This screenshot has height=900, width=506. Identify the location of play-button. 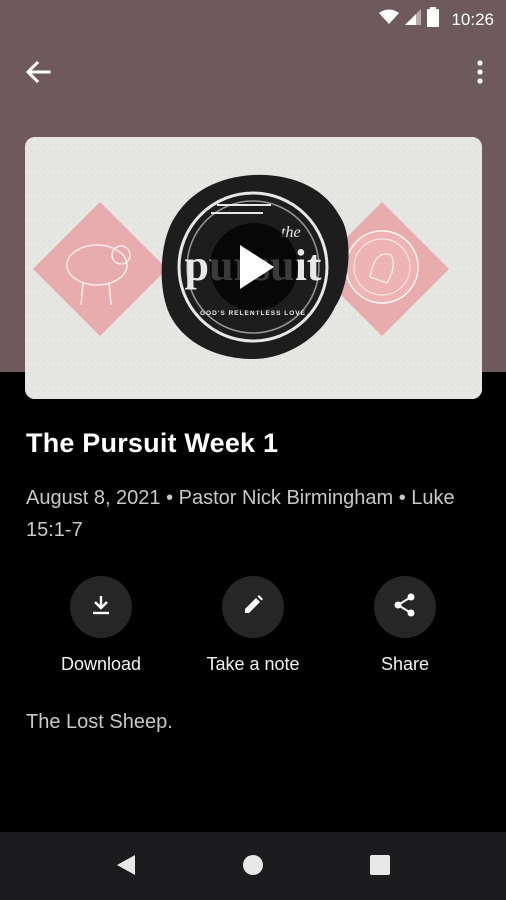
(254, 267).